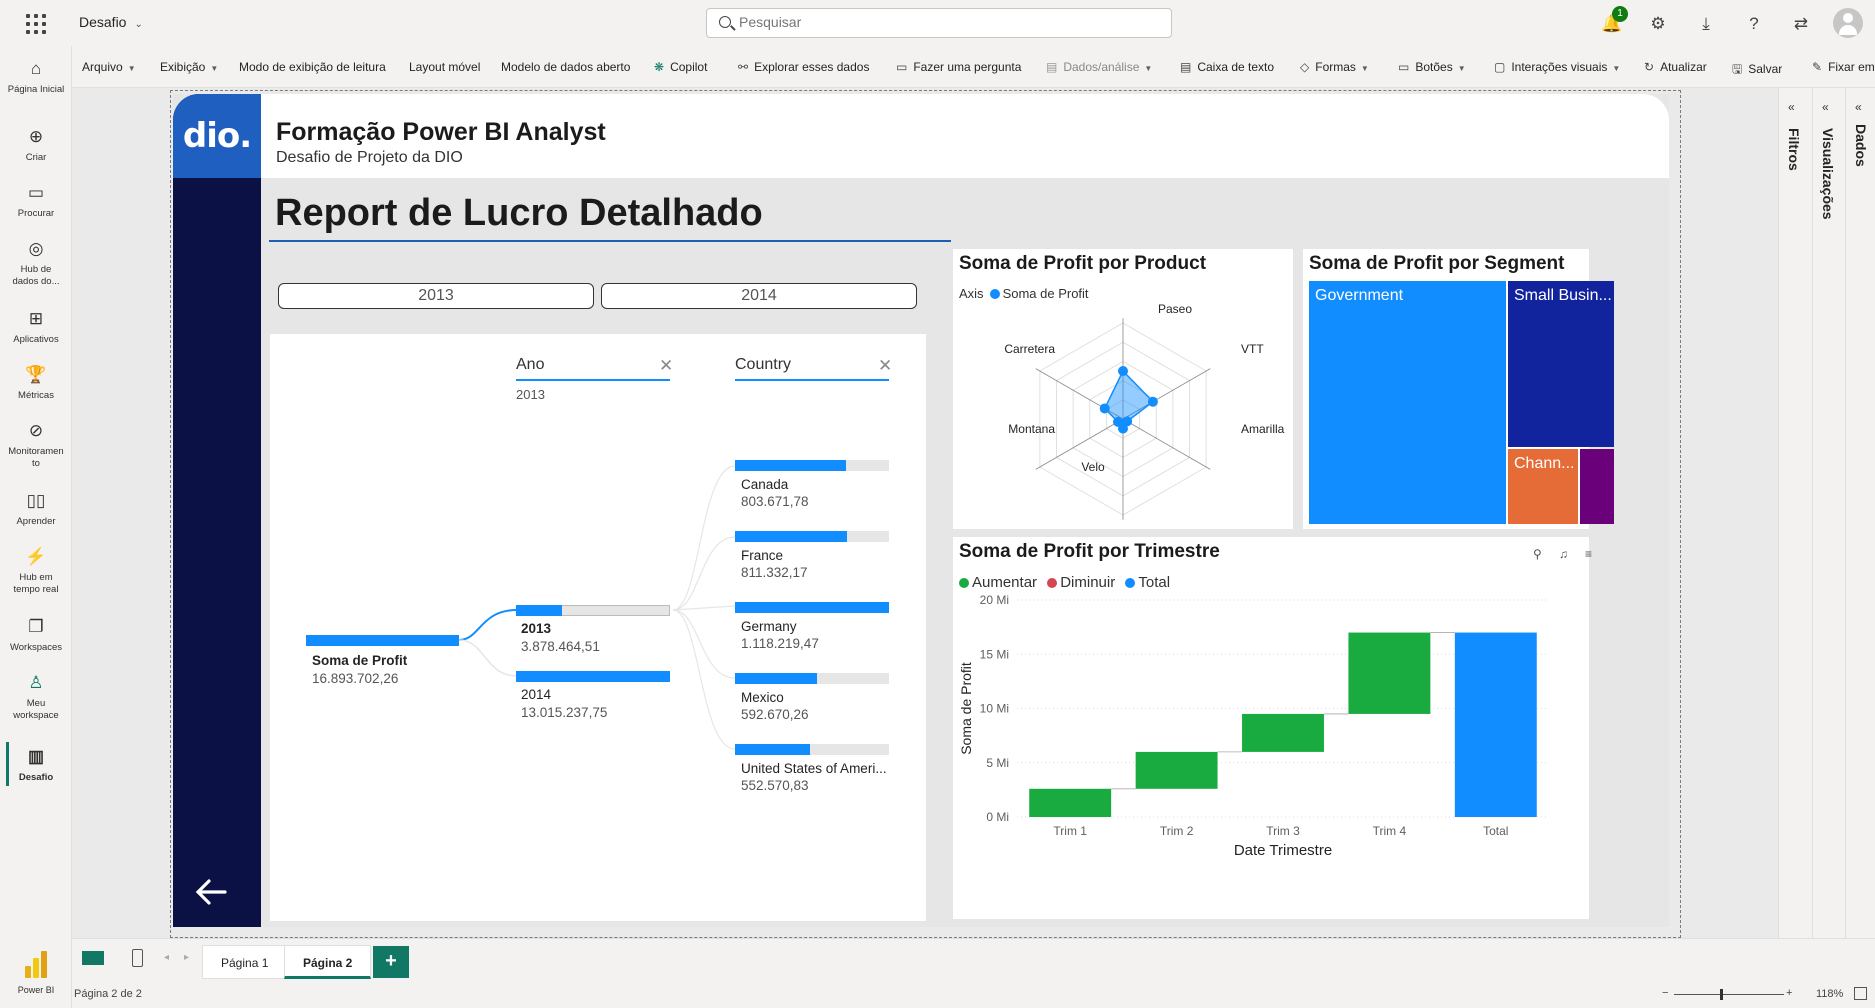 This screenshot has width=1875, height=1008. I want to click on help-icon: ?, so click(1754, 24).